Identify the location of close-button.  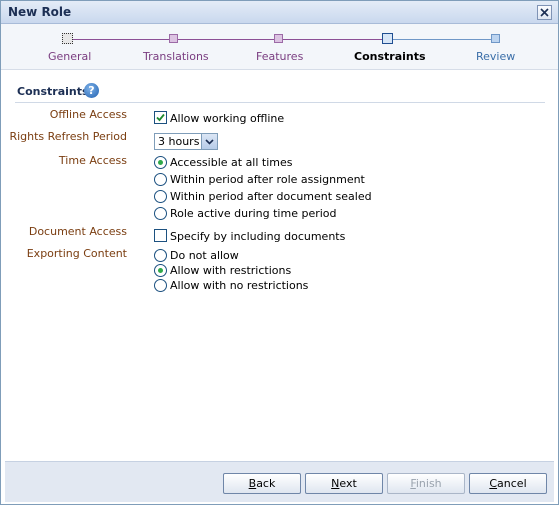
(544, 12).